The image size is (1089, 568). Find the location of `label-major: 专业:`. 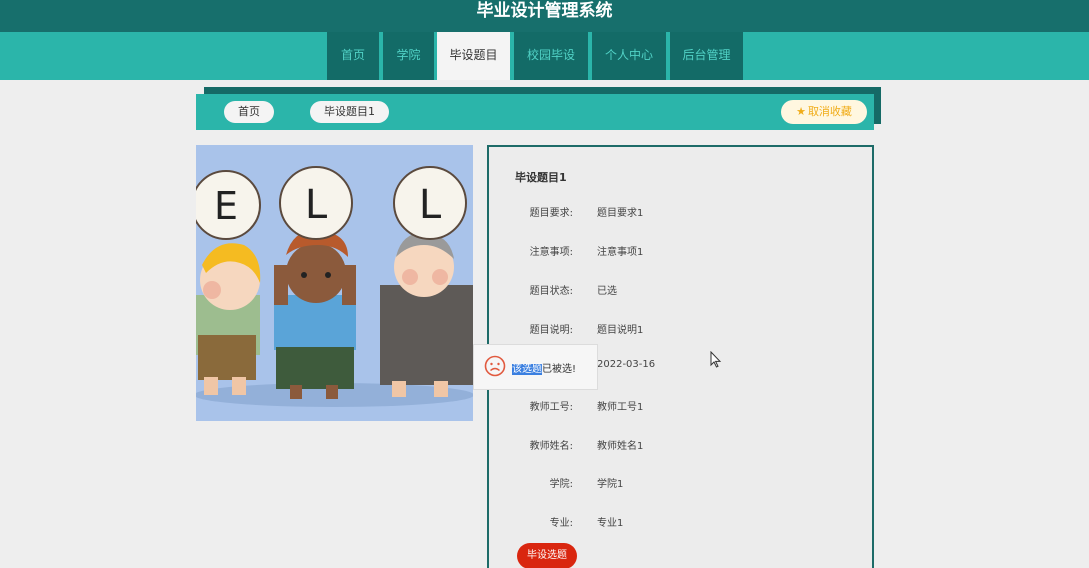

label-major: 专业: is located at coordinates (561, 523).